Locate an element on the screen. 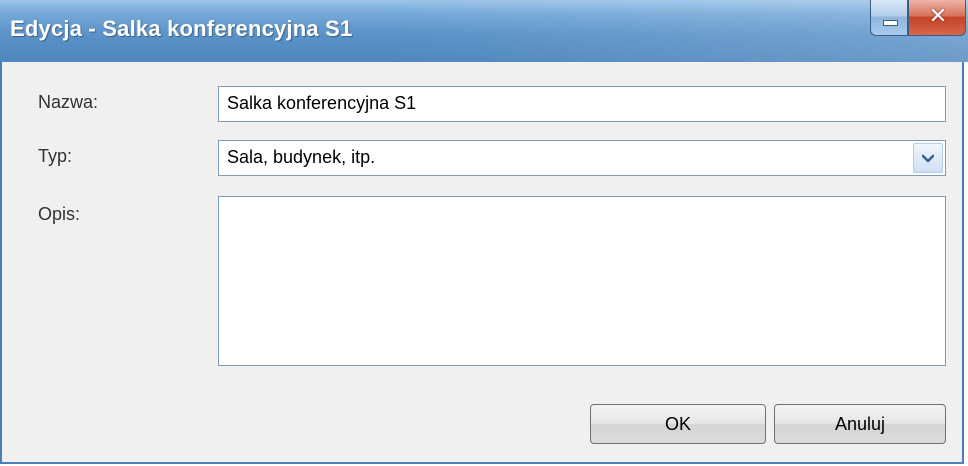  cancel-button: Anuluj is located at coordinates (860, 424).